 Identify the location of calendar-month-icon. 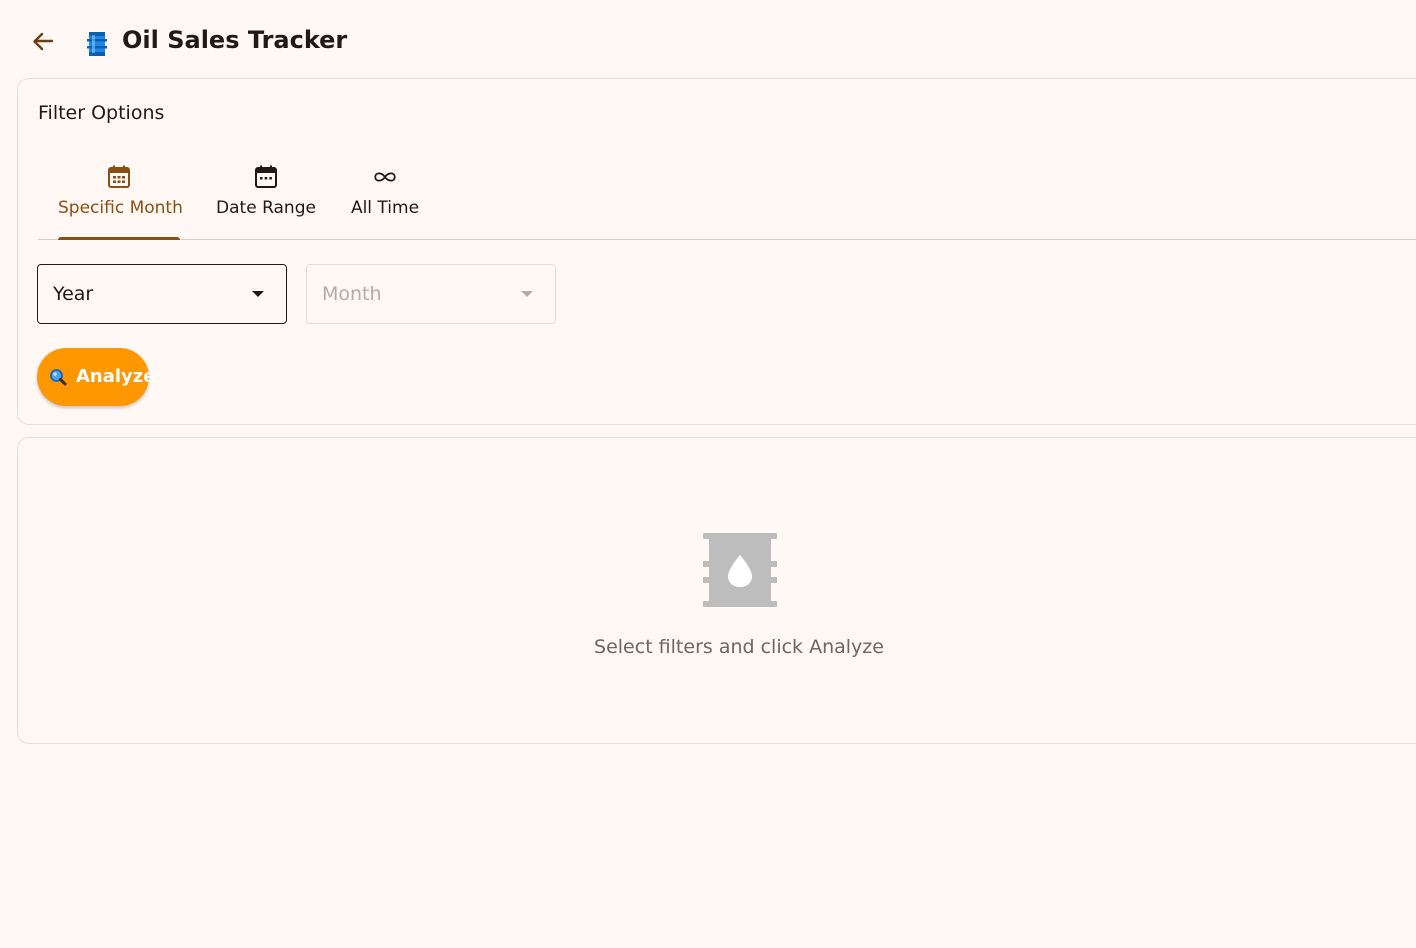
(119, 176).